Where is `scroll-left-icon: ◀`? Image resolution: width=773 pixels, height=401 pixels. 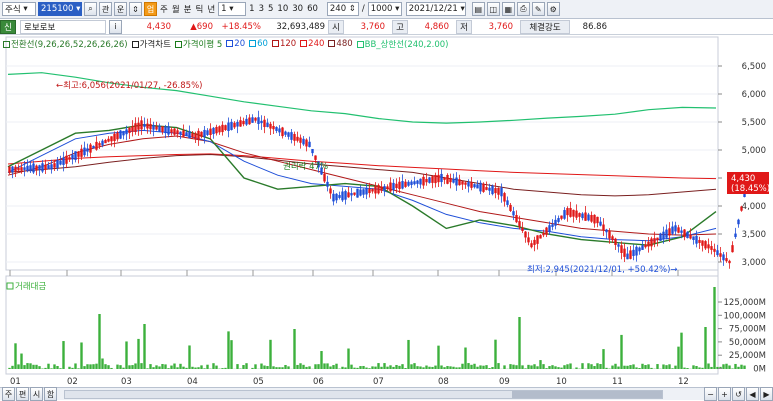
scroll-left-icon: ◀ is located at coordinates (752, 394).